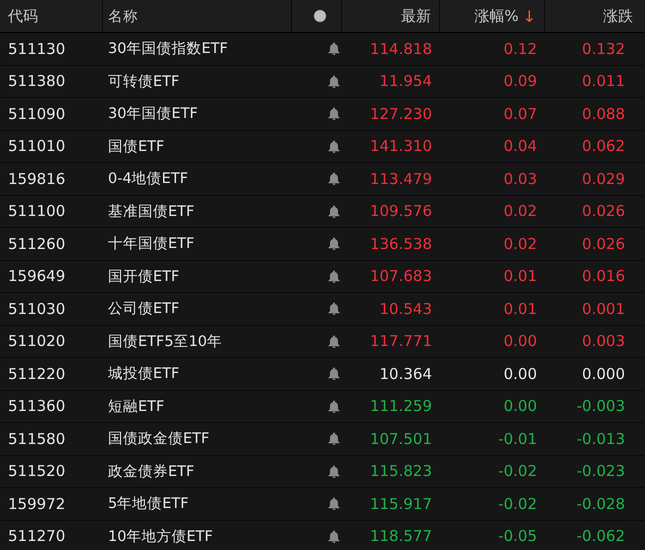 The height and width of the screenshot is (550, 645). What do you see at coordinates (36, 406) in the screenshot?
I see `table-cell-text: 511360` at bounding box center [36, 406].